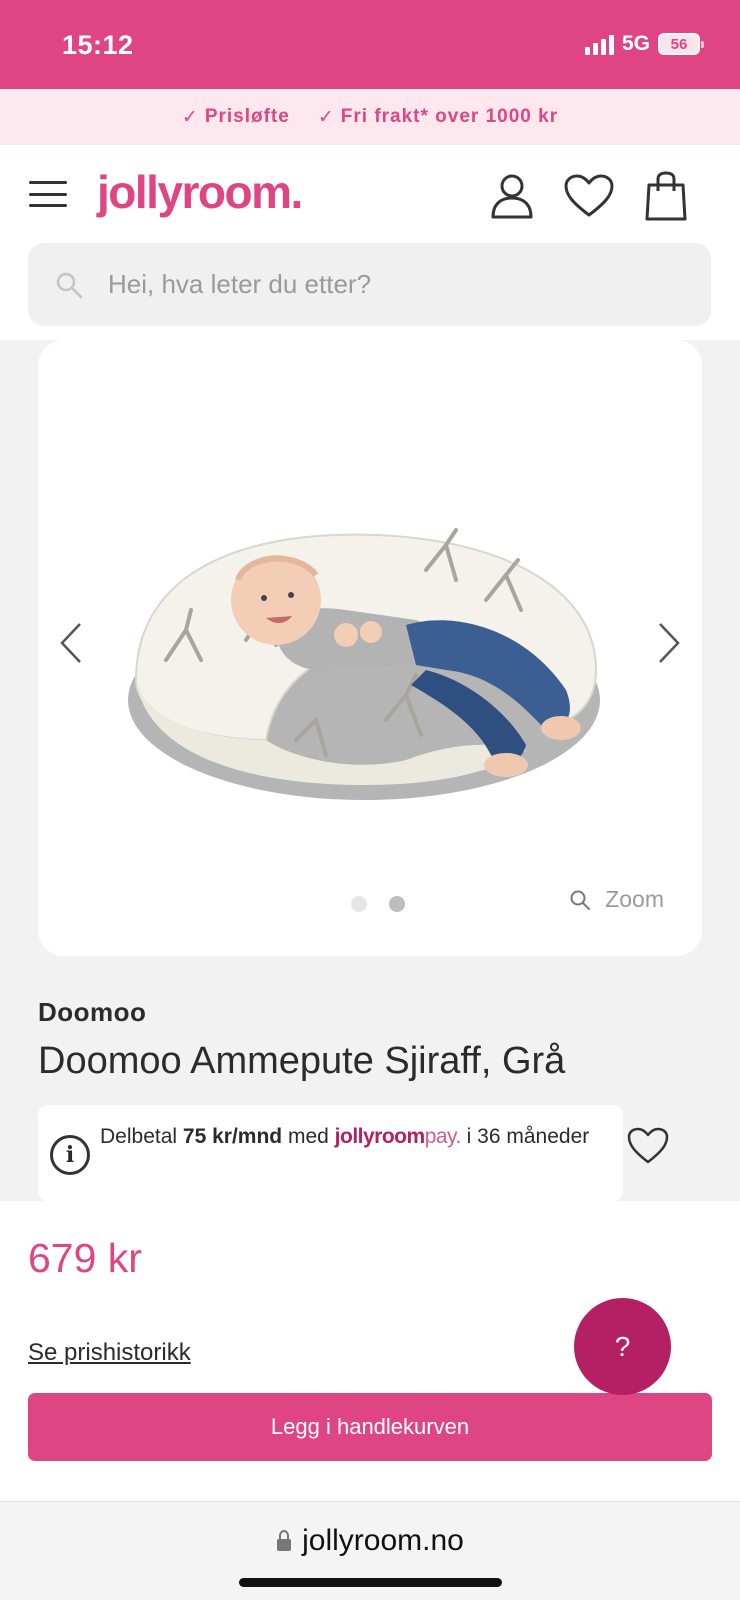 Image resolution: width=740 pixels, height=1600 pixels. I want to click on battery-level: 56, so click(679, 44).